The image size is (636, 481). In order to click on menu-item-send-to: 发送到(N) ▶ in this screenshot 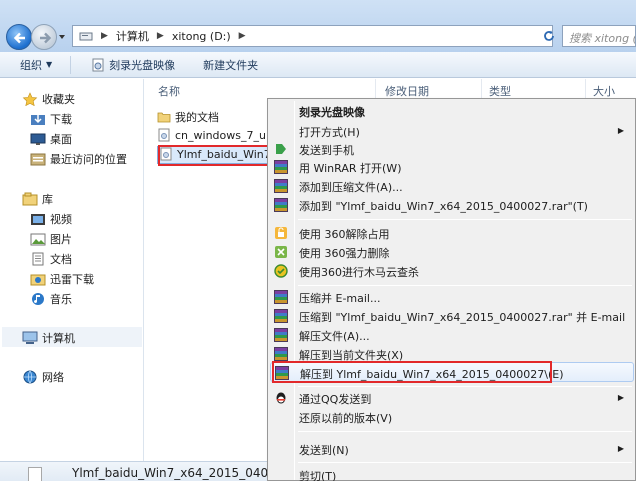, I will do `click(452, 449)`.